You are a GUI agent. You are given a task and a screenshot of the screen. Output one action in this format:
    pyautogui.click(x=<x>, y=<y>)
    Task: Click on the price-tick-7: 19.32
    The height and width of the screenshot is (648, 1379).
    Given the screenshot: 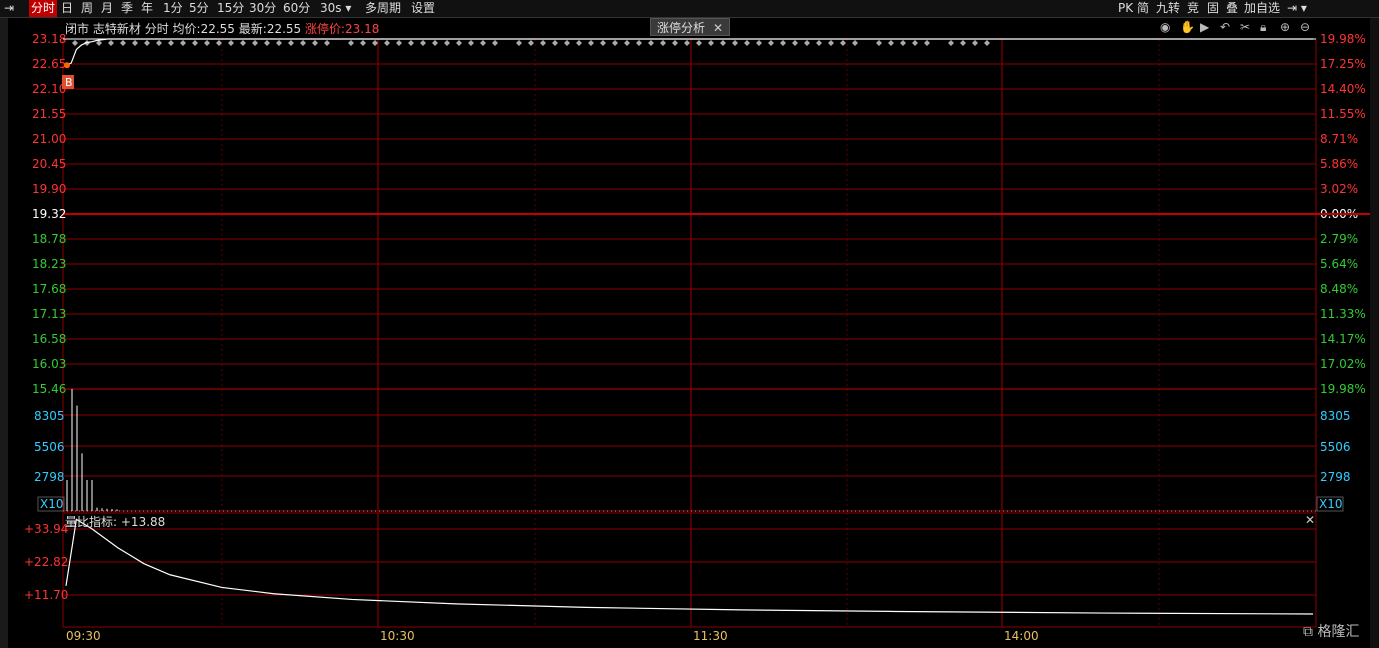 What is the action you would take?
    pyautogui.click(x=49, y=214)
    